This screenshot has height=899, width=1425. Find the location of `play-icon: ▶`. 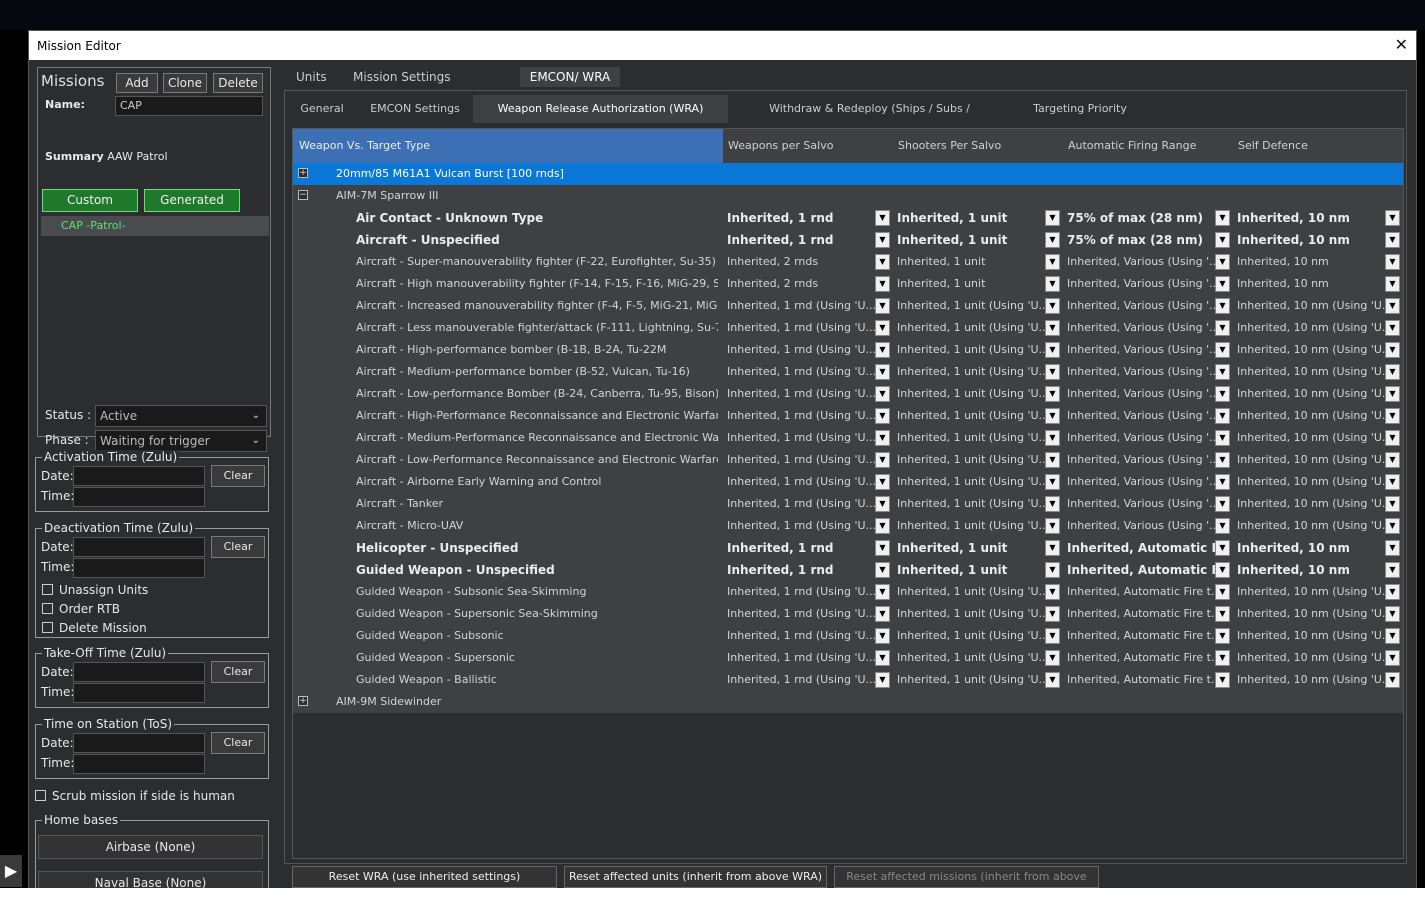

play-icon: ▶ is located at coordinates (11, 871).